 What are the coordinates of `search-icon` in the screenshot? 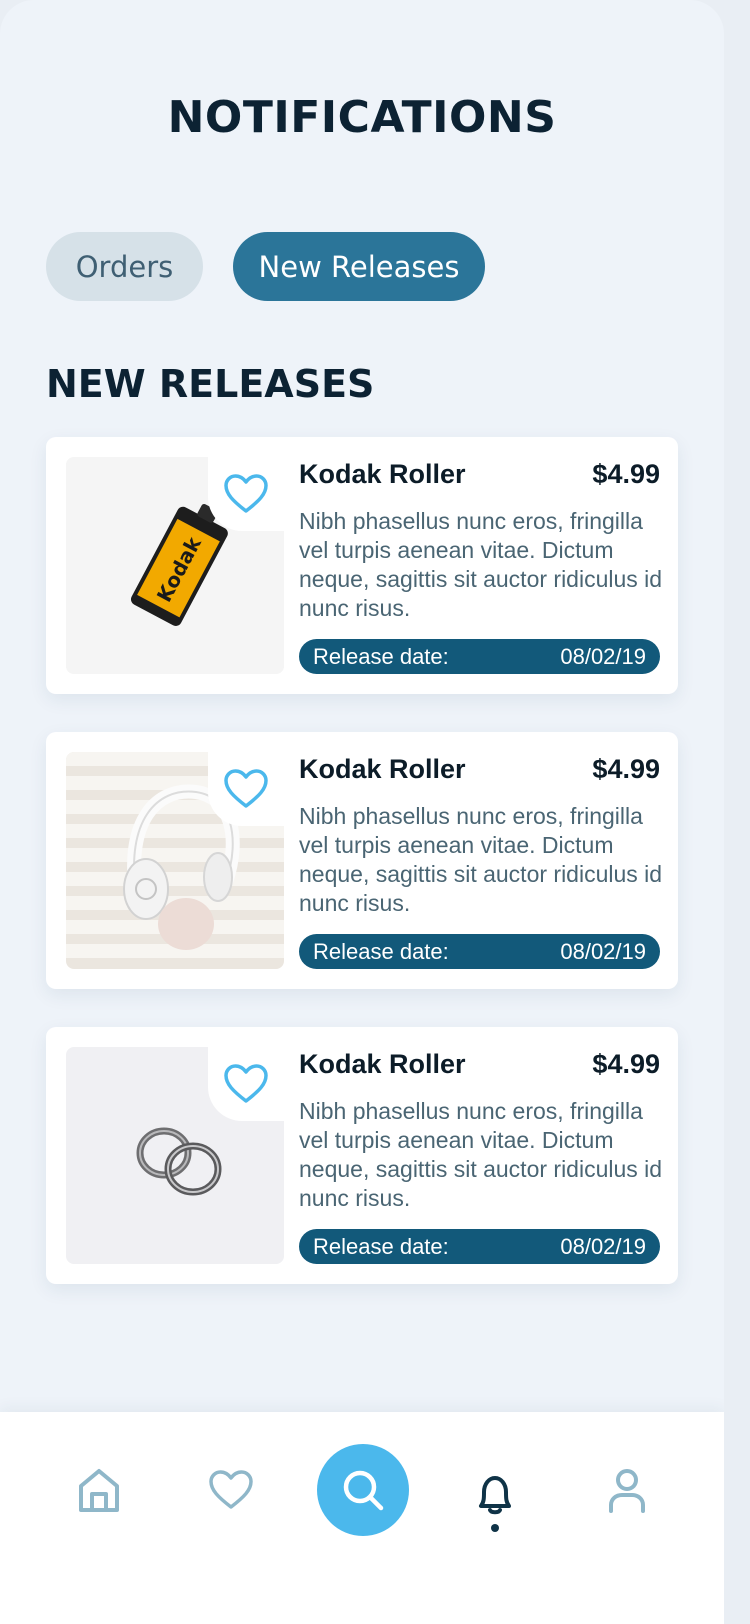 It's located at (363, 1490).